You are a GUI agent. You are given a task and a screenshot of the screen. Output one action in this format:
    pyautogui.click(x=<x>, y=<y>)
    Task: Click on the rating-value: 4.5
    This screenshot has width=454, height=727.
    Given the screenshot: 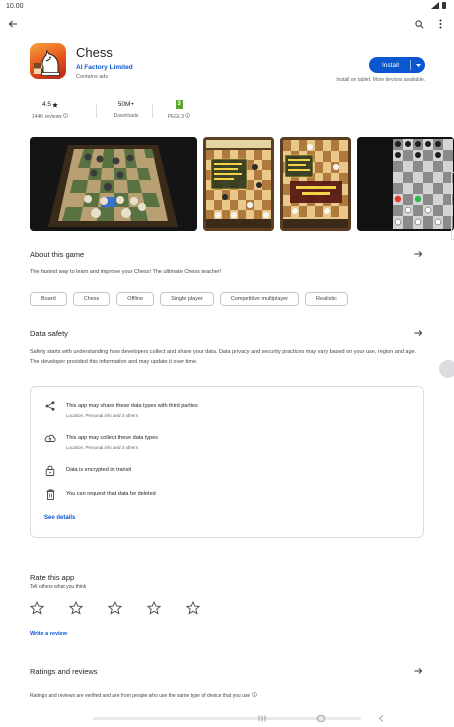 What is the action you would take?
    pyautogui.click(x=46, y=104)
    